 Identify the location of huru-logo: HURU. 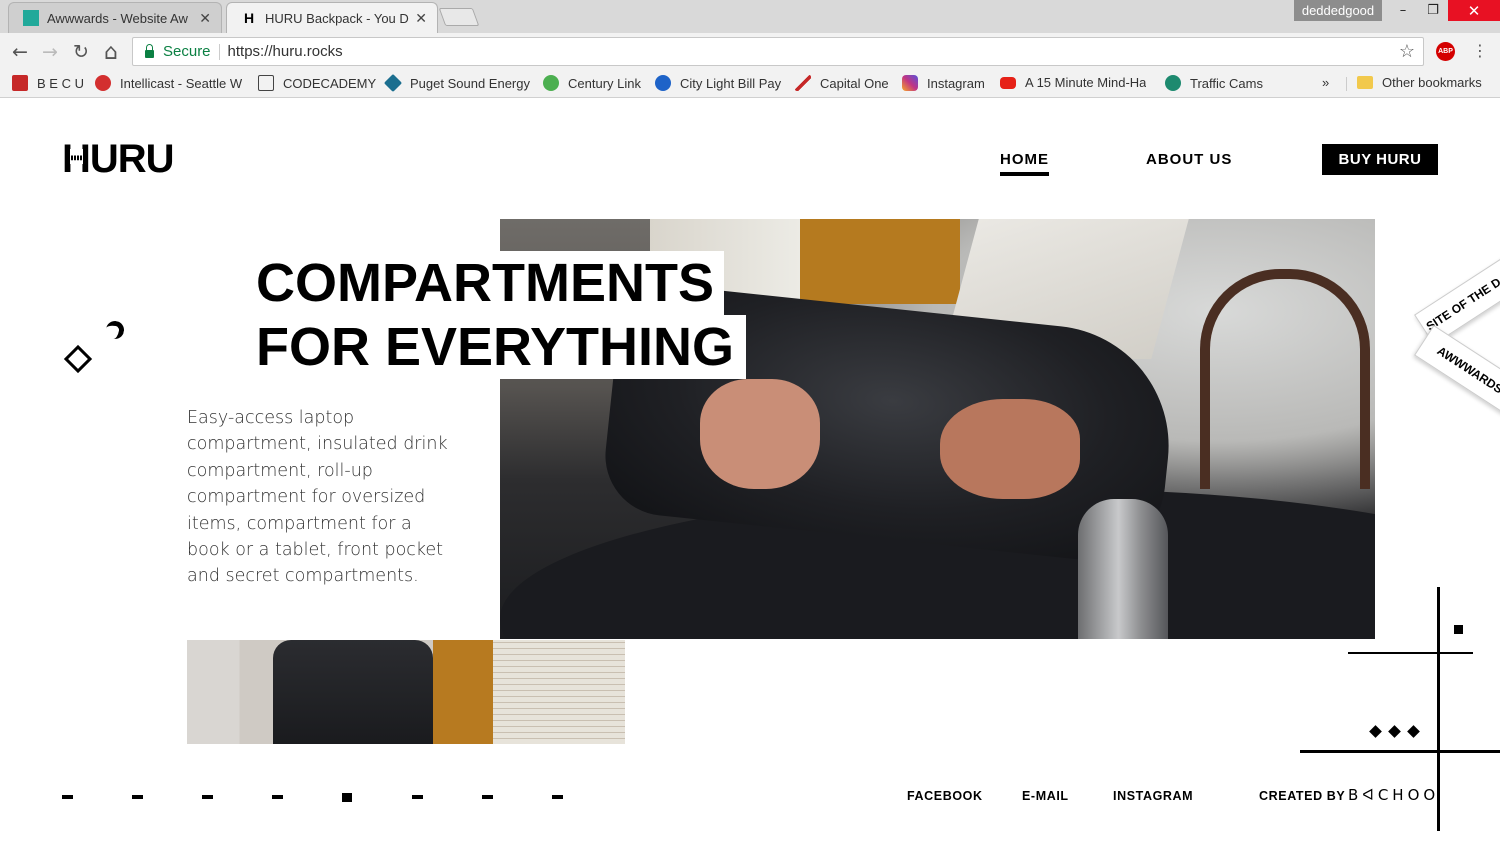
(118, 159).